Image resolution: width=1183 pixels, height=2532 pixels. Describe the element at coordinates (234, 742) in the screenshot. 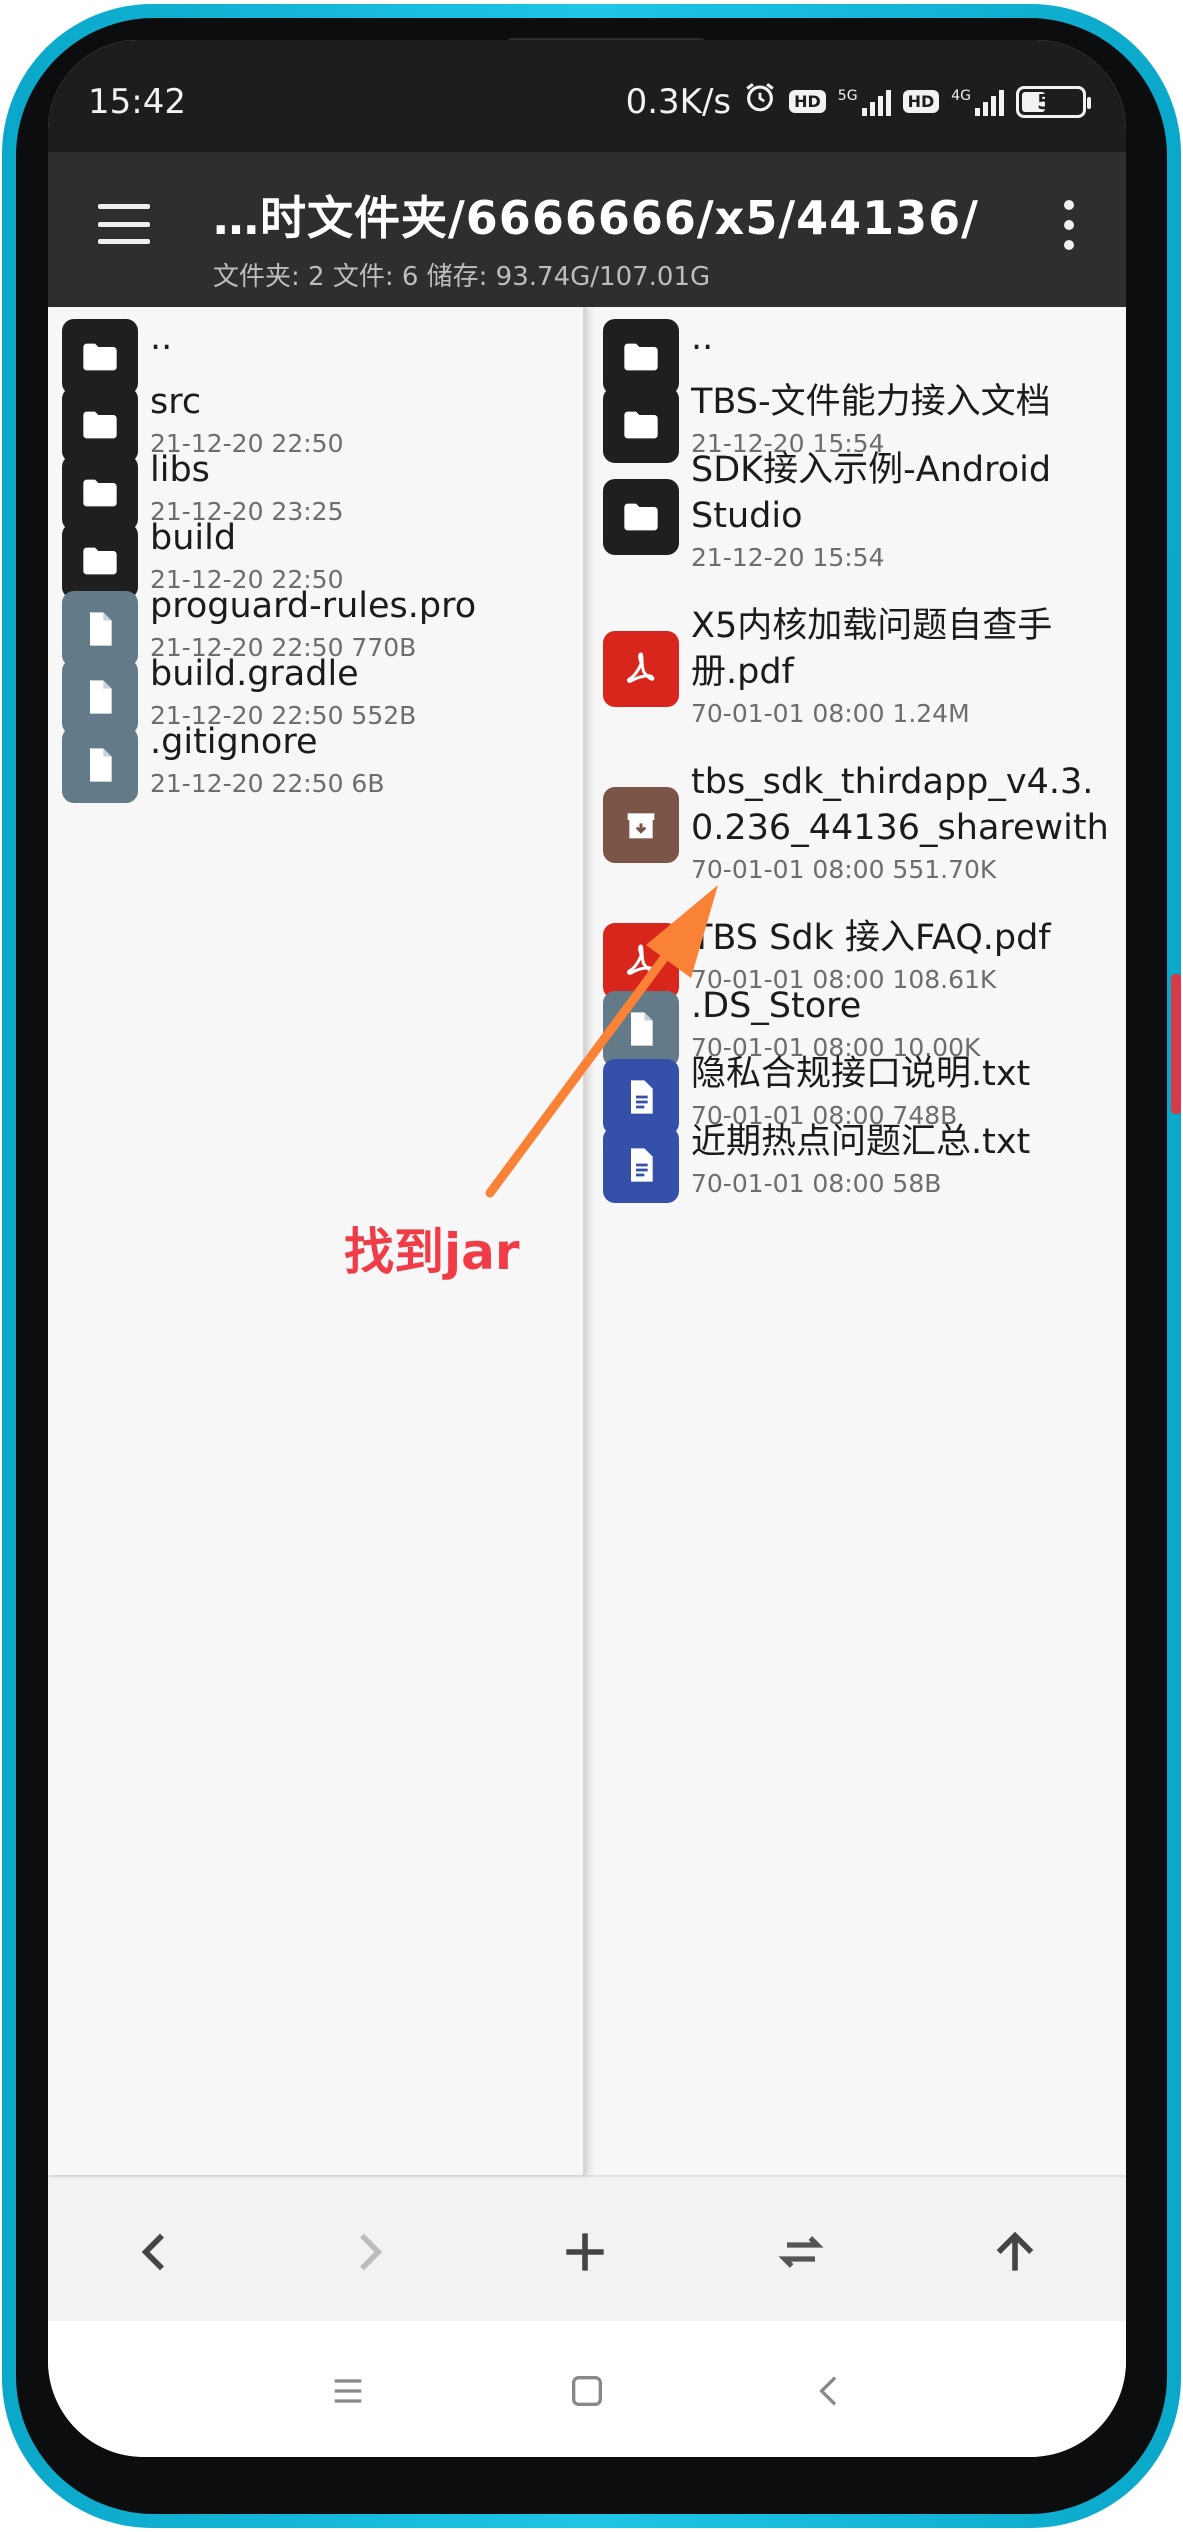

I see `file-name: .gitignore` at that location.